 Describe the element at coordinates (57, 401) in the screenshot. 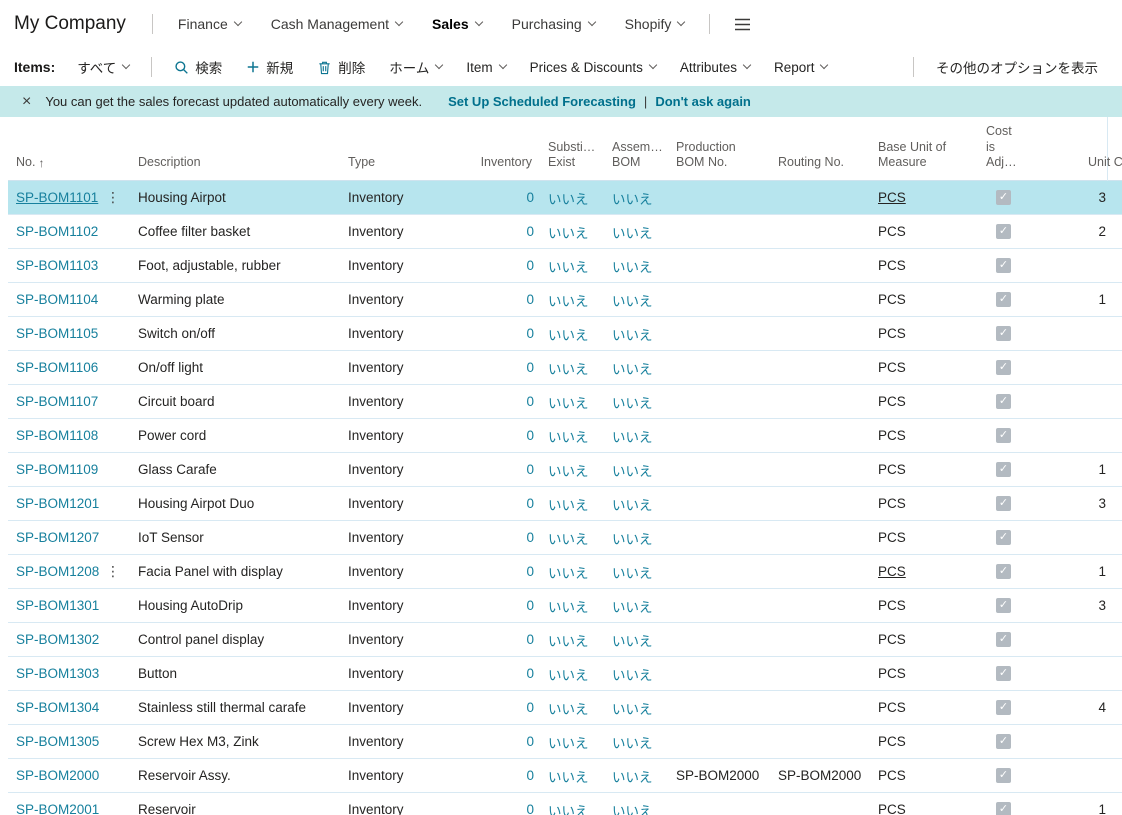

I see `item-no-link: SP-BOM1107` at that location.